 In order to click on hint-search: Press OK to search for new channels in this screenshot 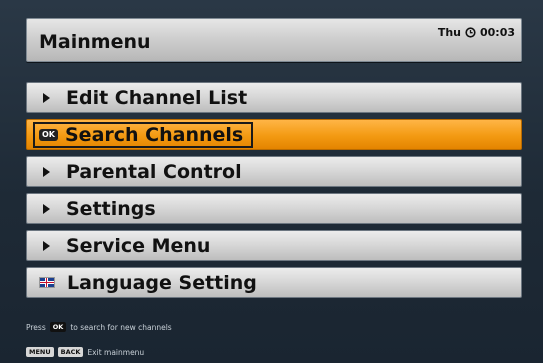, I will do `click(99, 327)`.